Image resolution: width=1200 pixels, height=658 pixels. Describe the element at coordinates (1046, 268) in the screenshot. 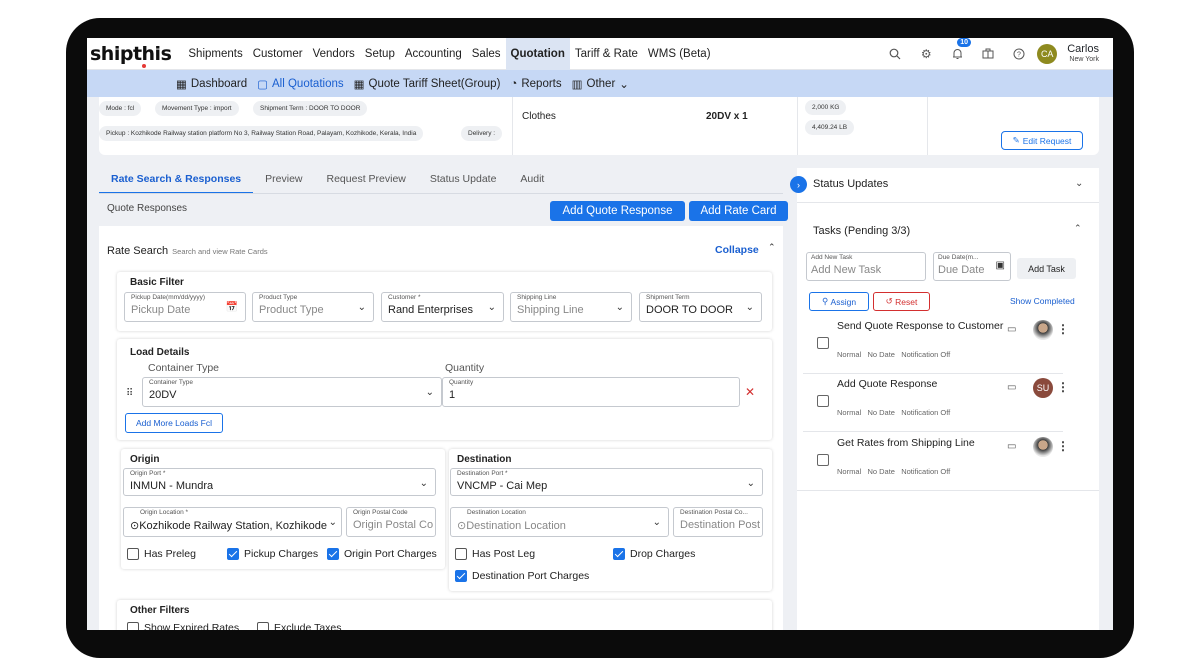

I see `add-task-button: Add Task` at that location.